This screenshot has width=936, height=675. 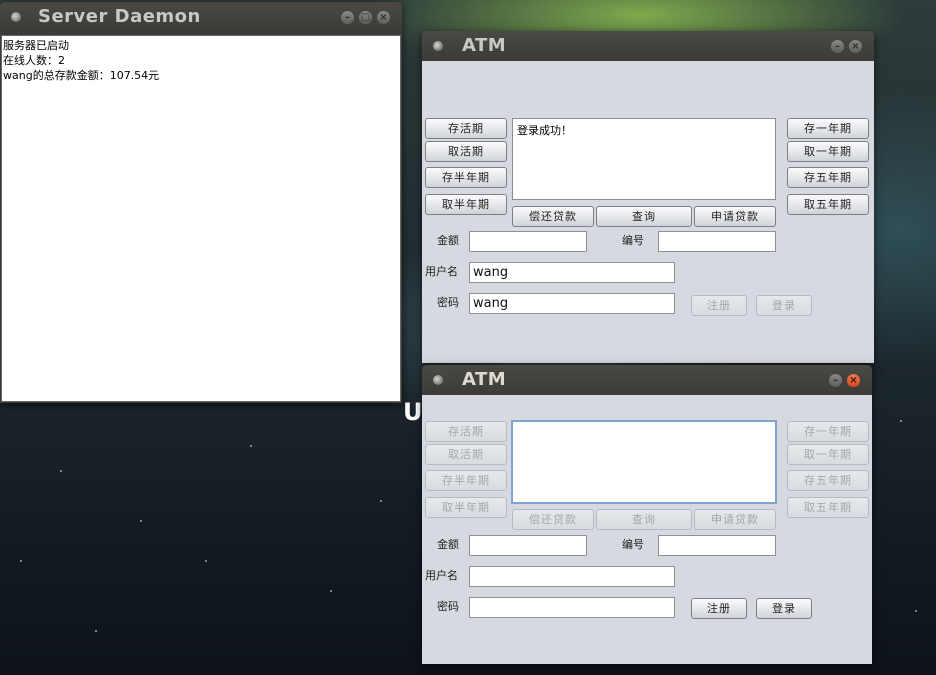 What do you see at coordinates (644, 462) in the screenshot?
I see `output-textarea` at bounding box center [644, 462].